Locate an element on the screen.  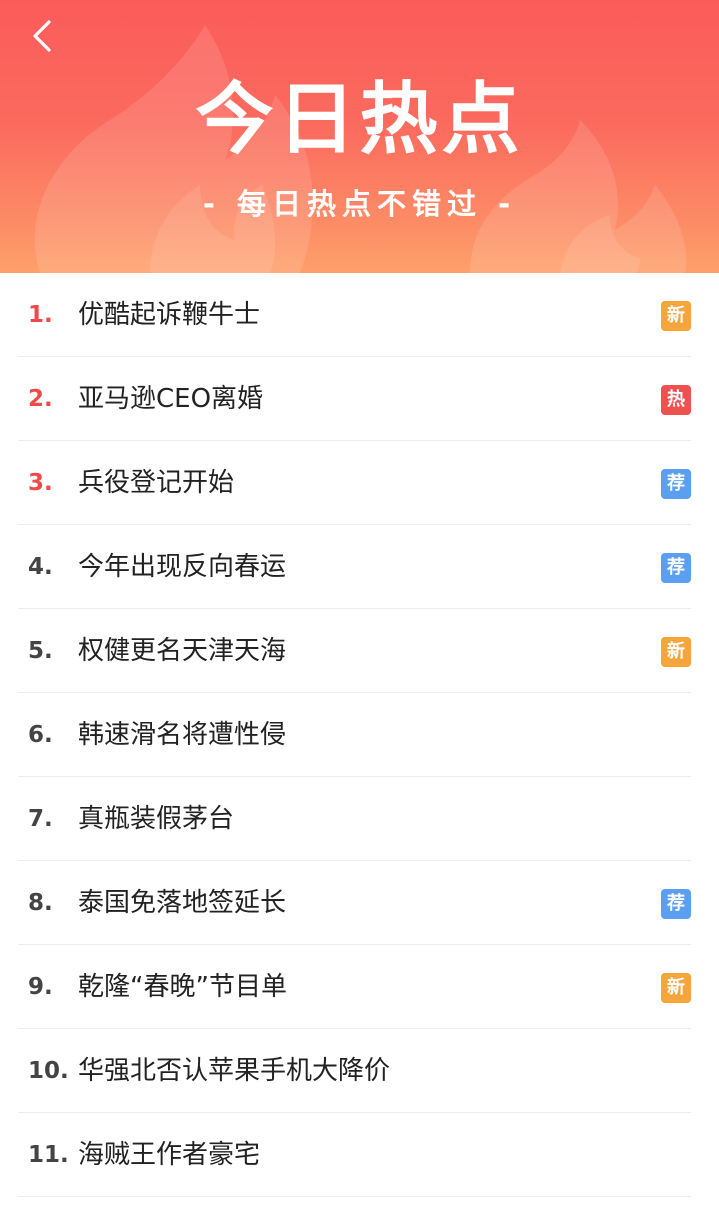
list-item: 2. 亚马逊CEO离婚 热 is located at coordinates (354, 399).